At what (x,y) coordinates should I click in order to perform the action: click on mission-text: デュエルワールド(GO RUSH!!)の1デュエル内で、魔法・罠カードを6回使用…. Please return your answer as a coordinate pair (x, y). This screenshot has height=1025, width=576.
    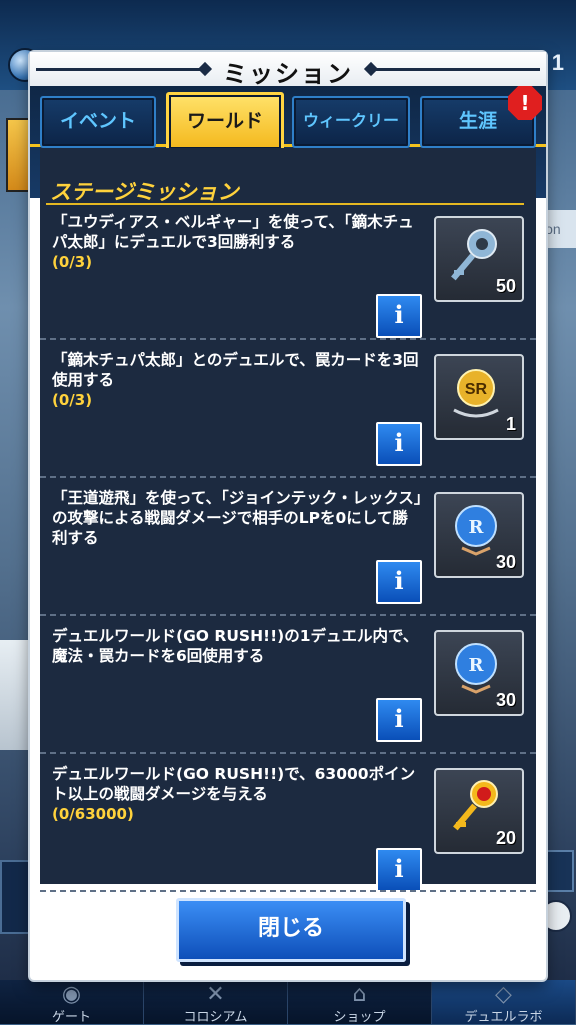
    Looking at the image, I should click on (237, 646).